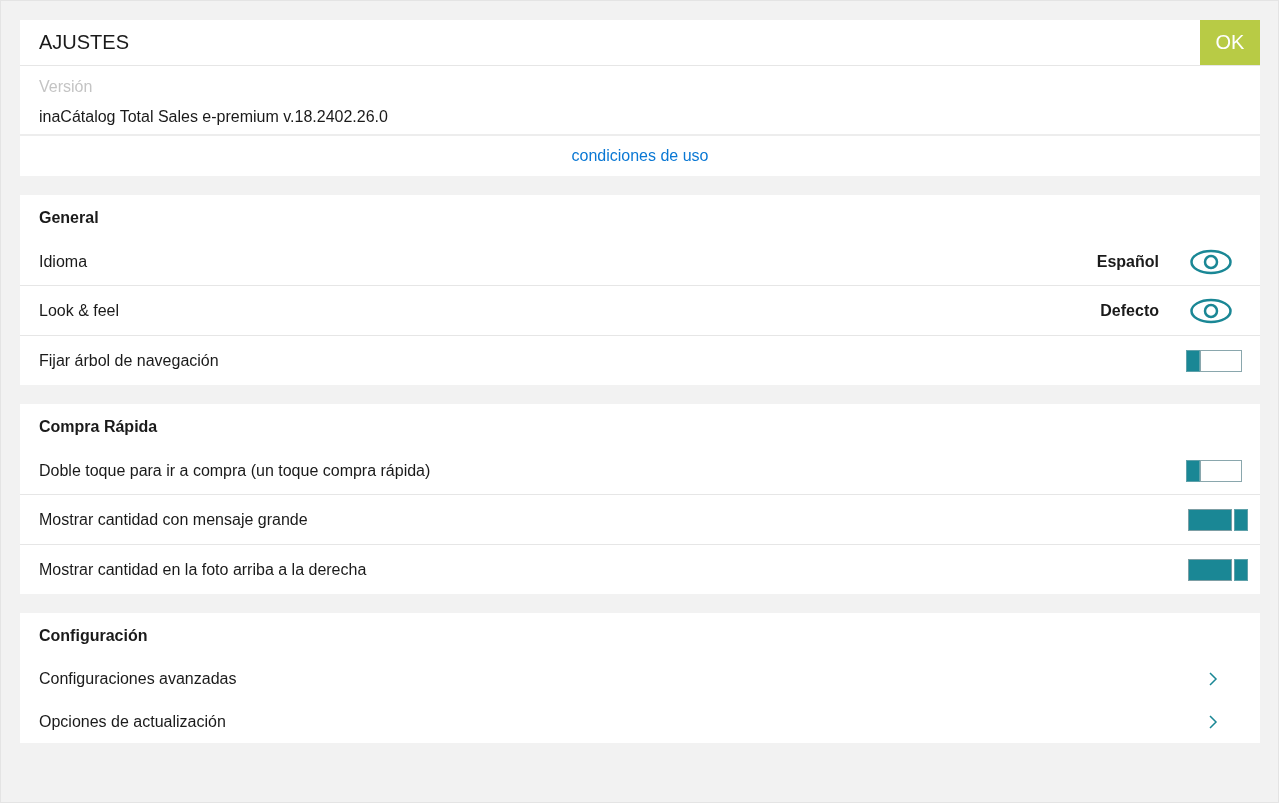 This screenshot has height=803, width=1279. Describe the element at coordinates (138, 678) in the screenshot. I see `setting-label: Configuraciones avanzadas` at that location.